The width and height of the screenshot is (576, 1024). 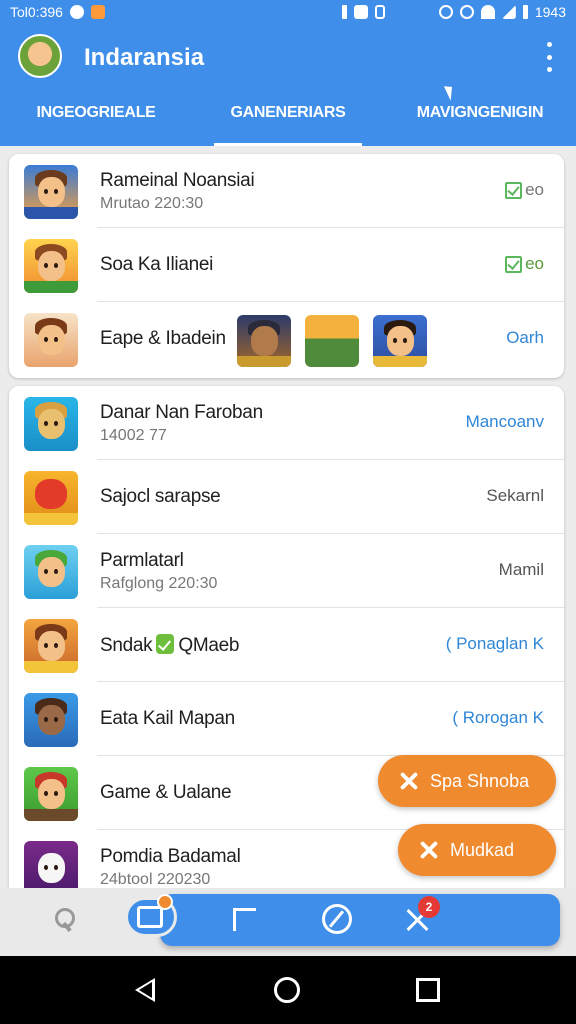 What do you see at coordinates (40, 56) in the screenshot?
I see `app-avatar` at bounding box center [40, 56].